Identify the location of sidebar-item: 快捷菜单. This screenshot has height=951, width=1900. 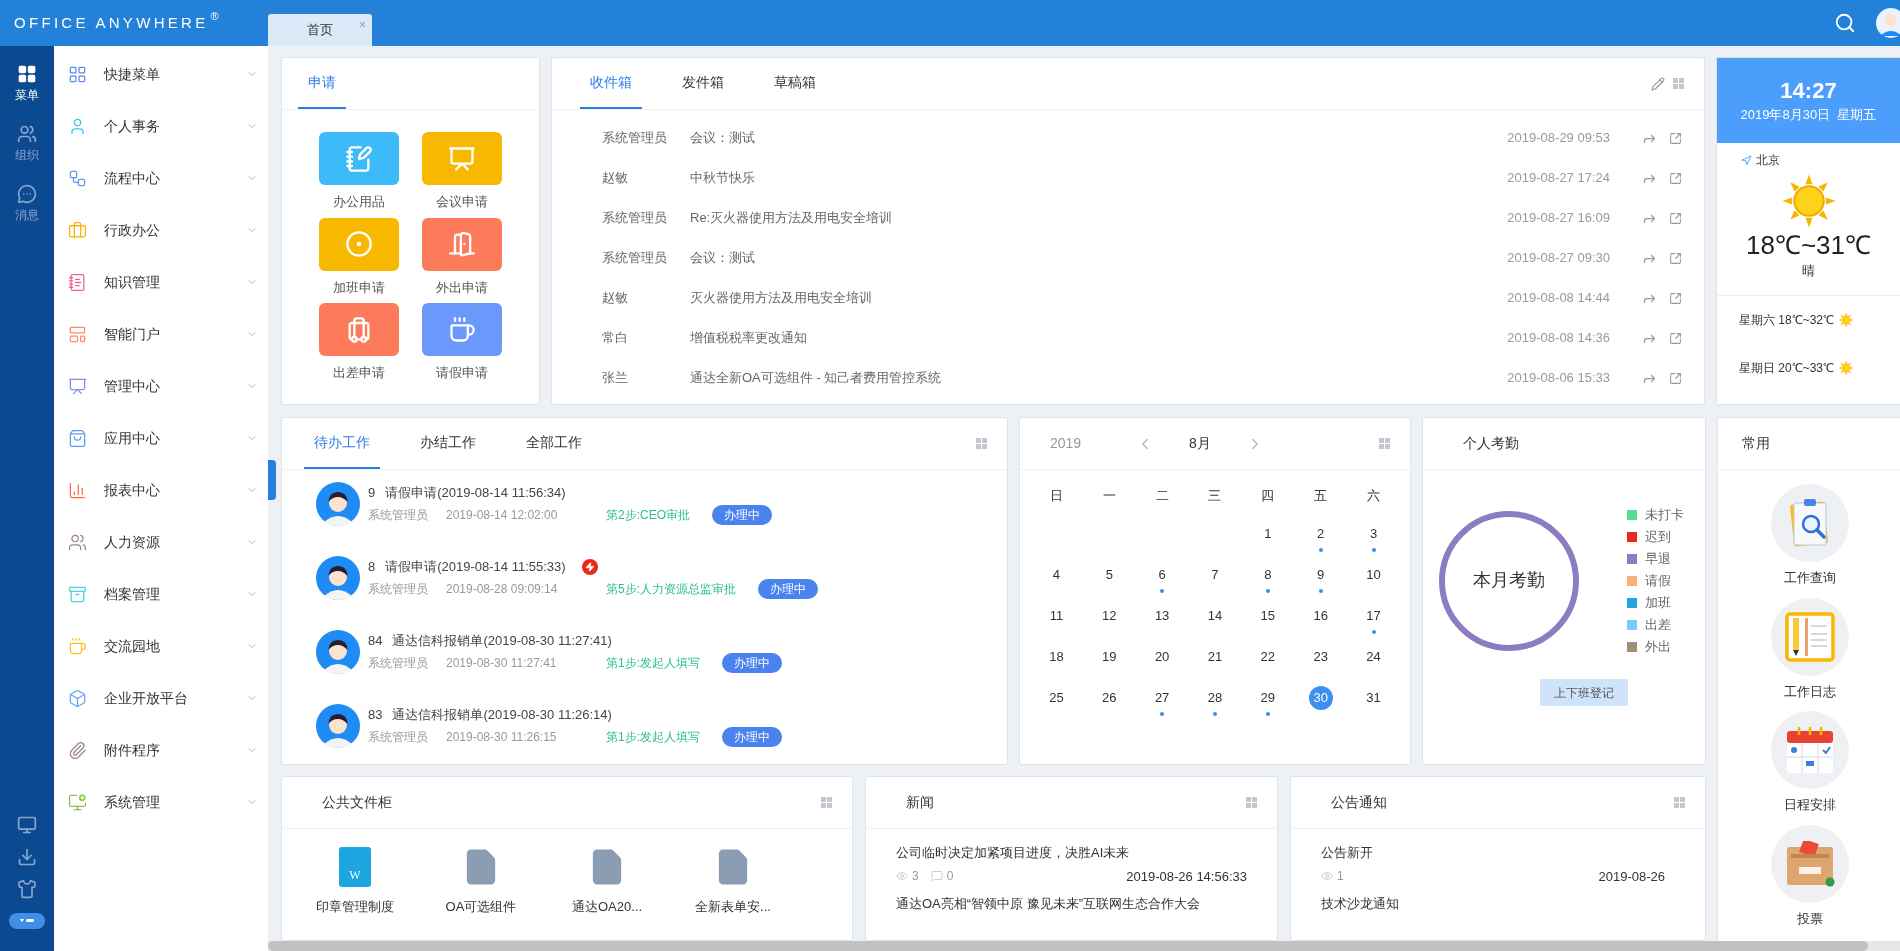
(161, 74).